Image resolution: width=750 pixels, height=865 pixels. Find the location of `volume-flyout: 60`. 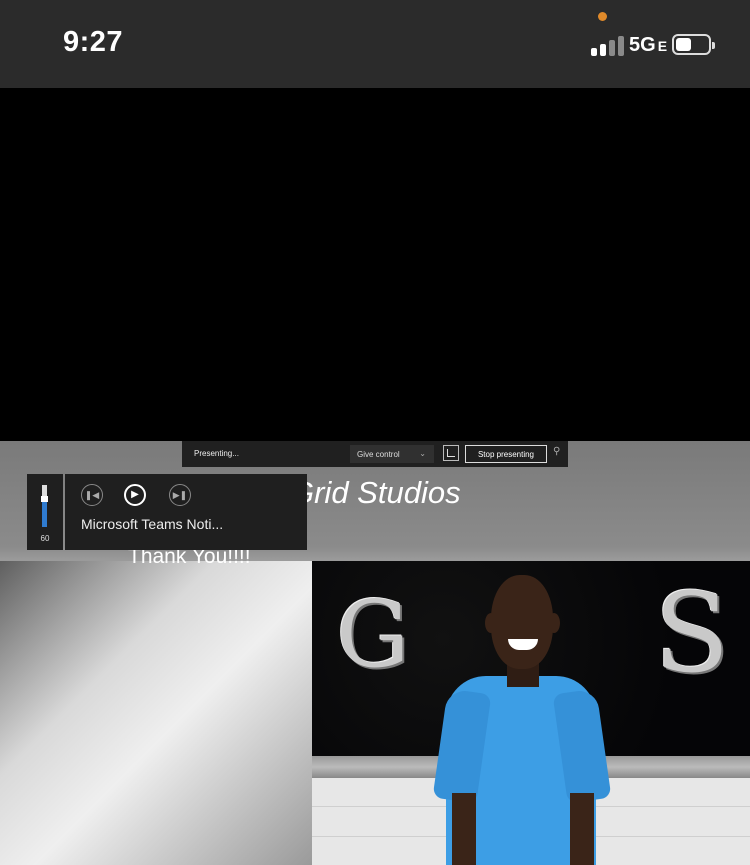

volume-flyout: 60 is located at coordinates (45, 512).